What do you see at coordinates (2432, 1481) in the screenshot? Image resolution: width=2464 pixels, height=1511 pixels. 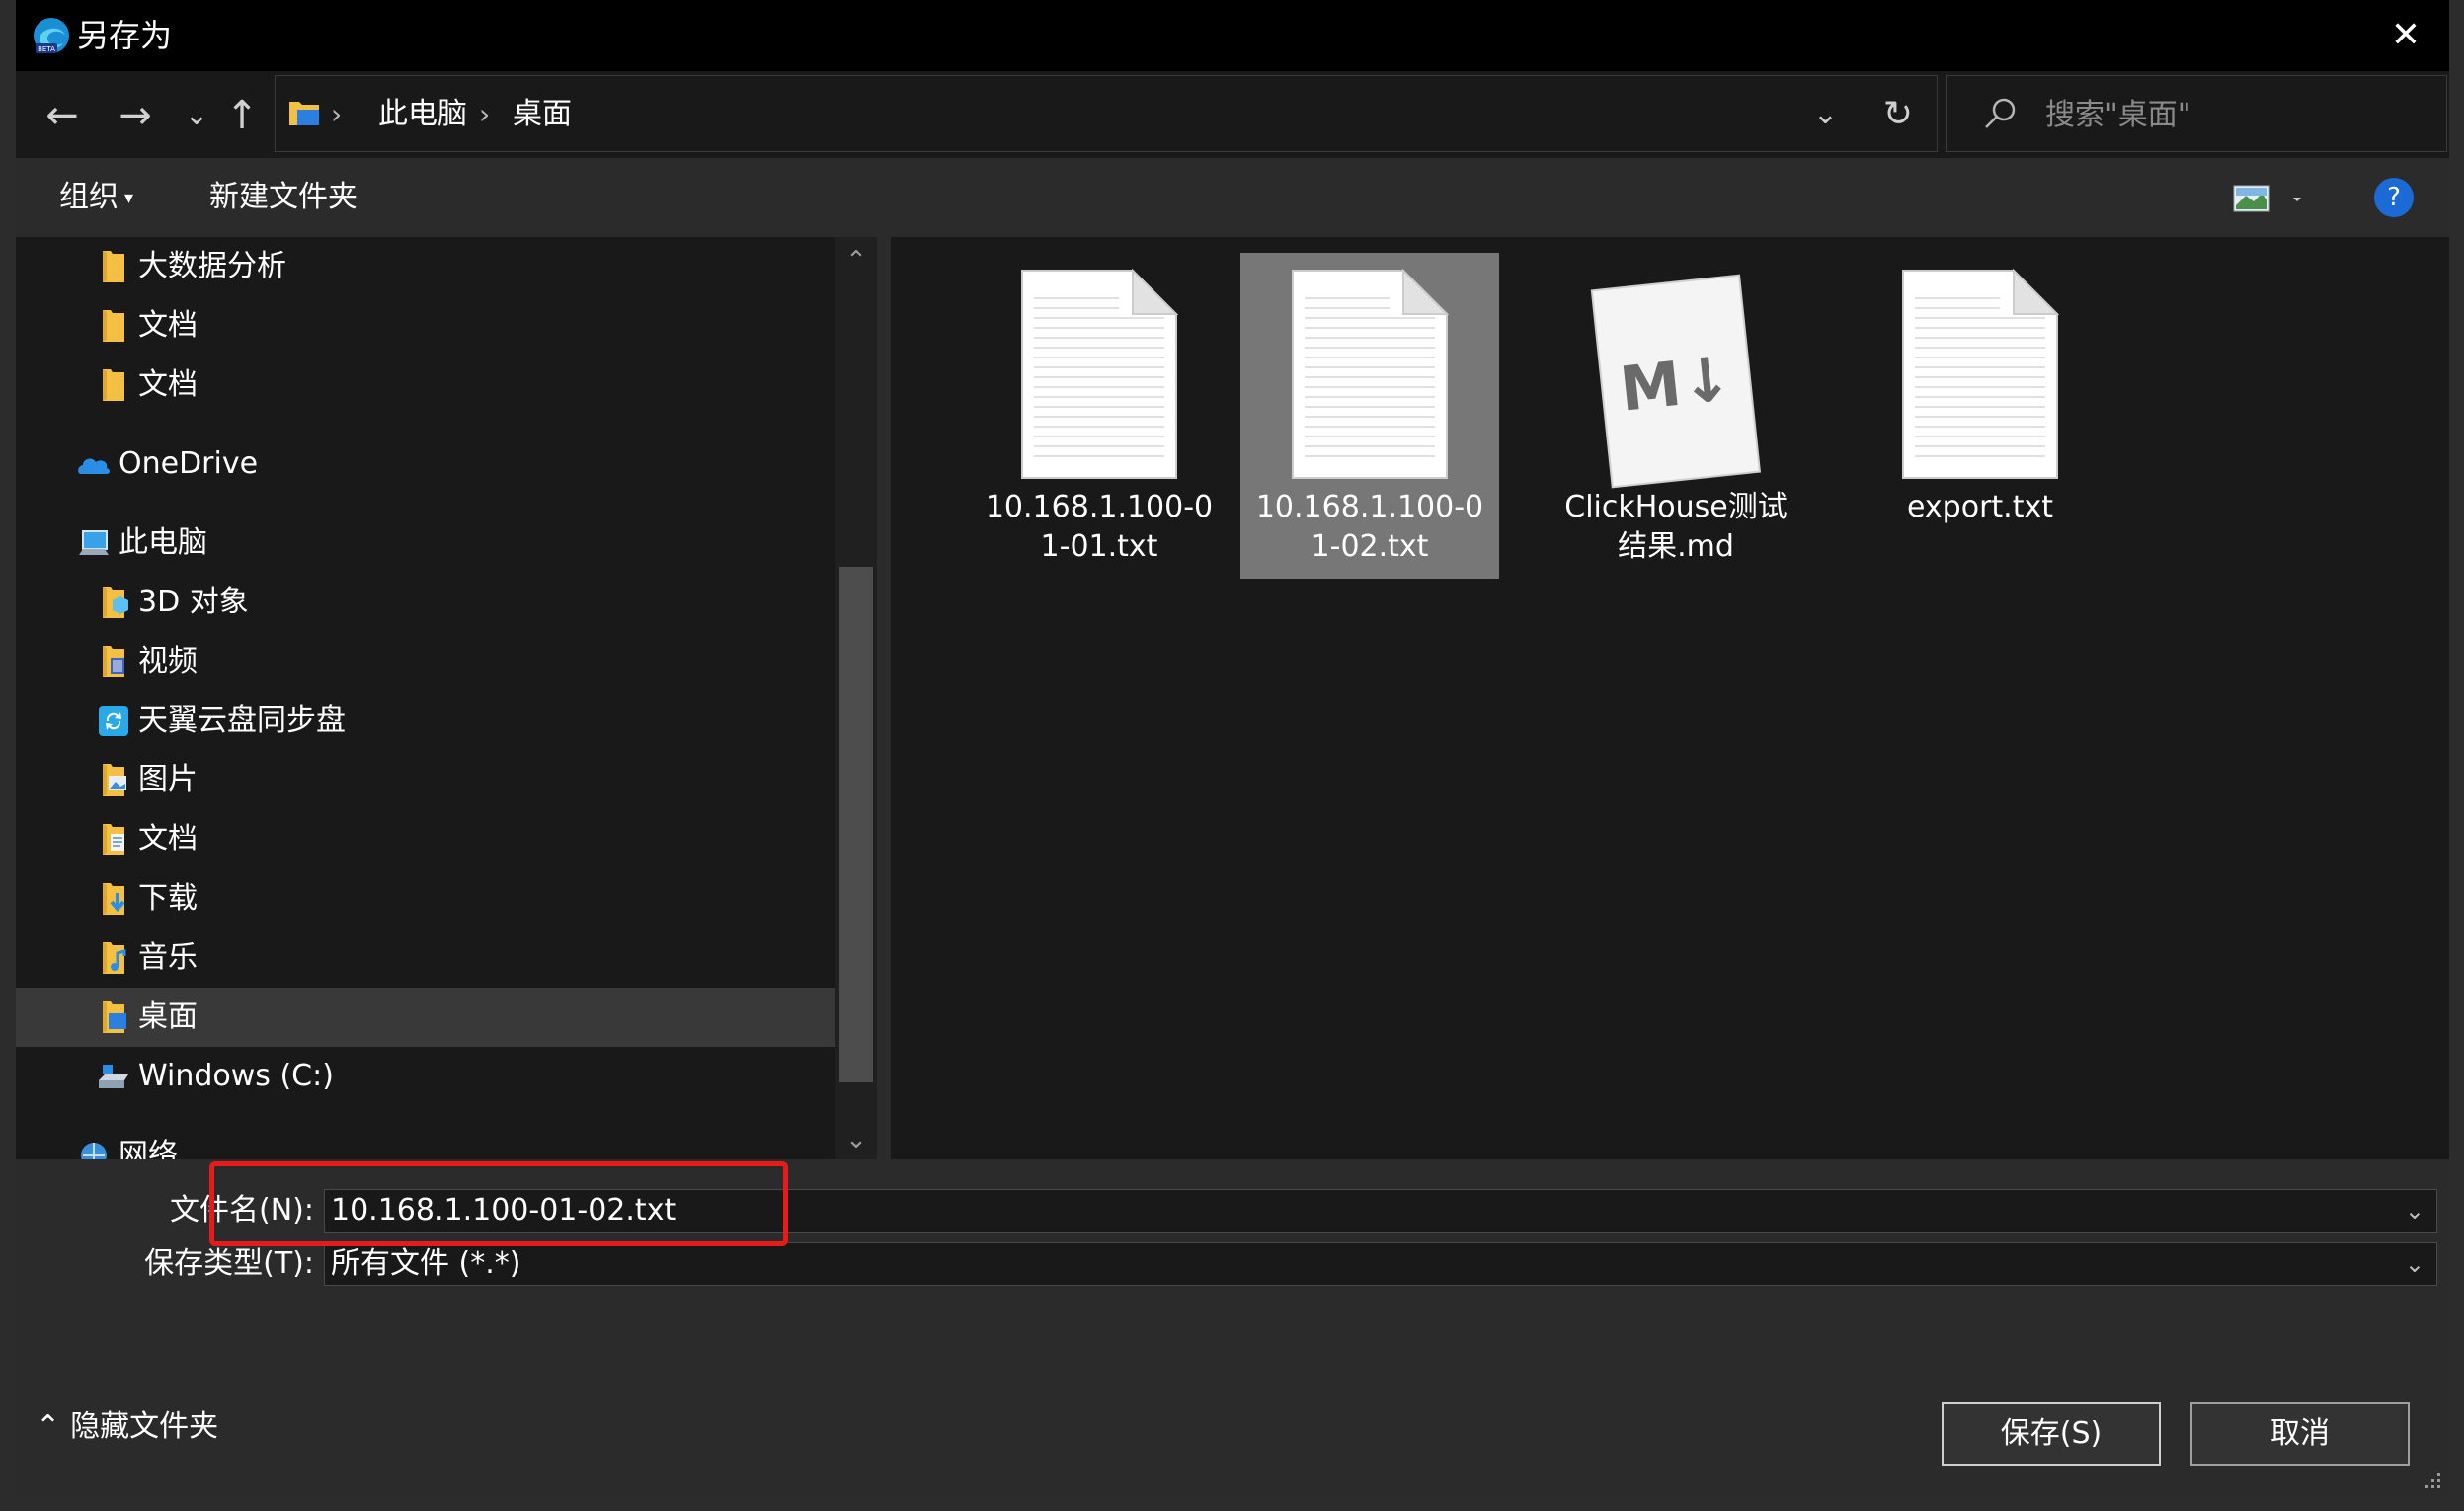 I see `resize-grip-icon` at bounding box center [2432, 1481].